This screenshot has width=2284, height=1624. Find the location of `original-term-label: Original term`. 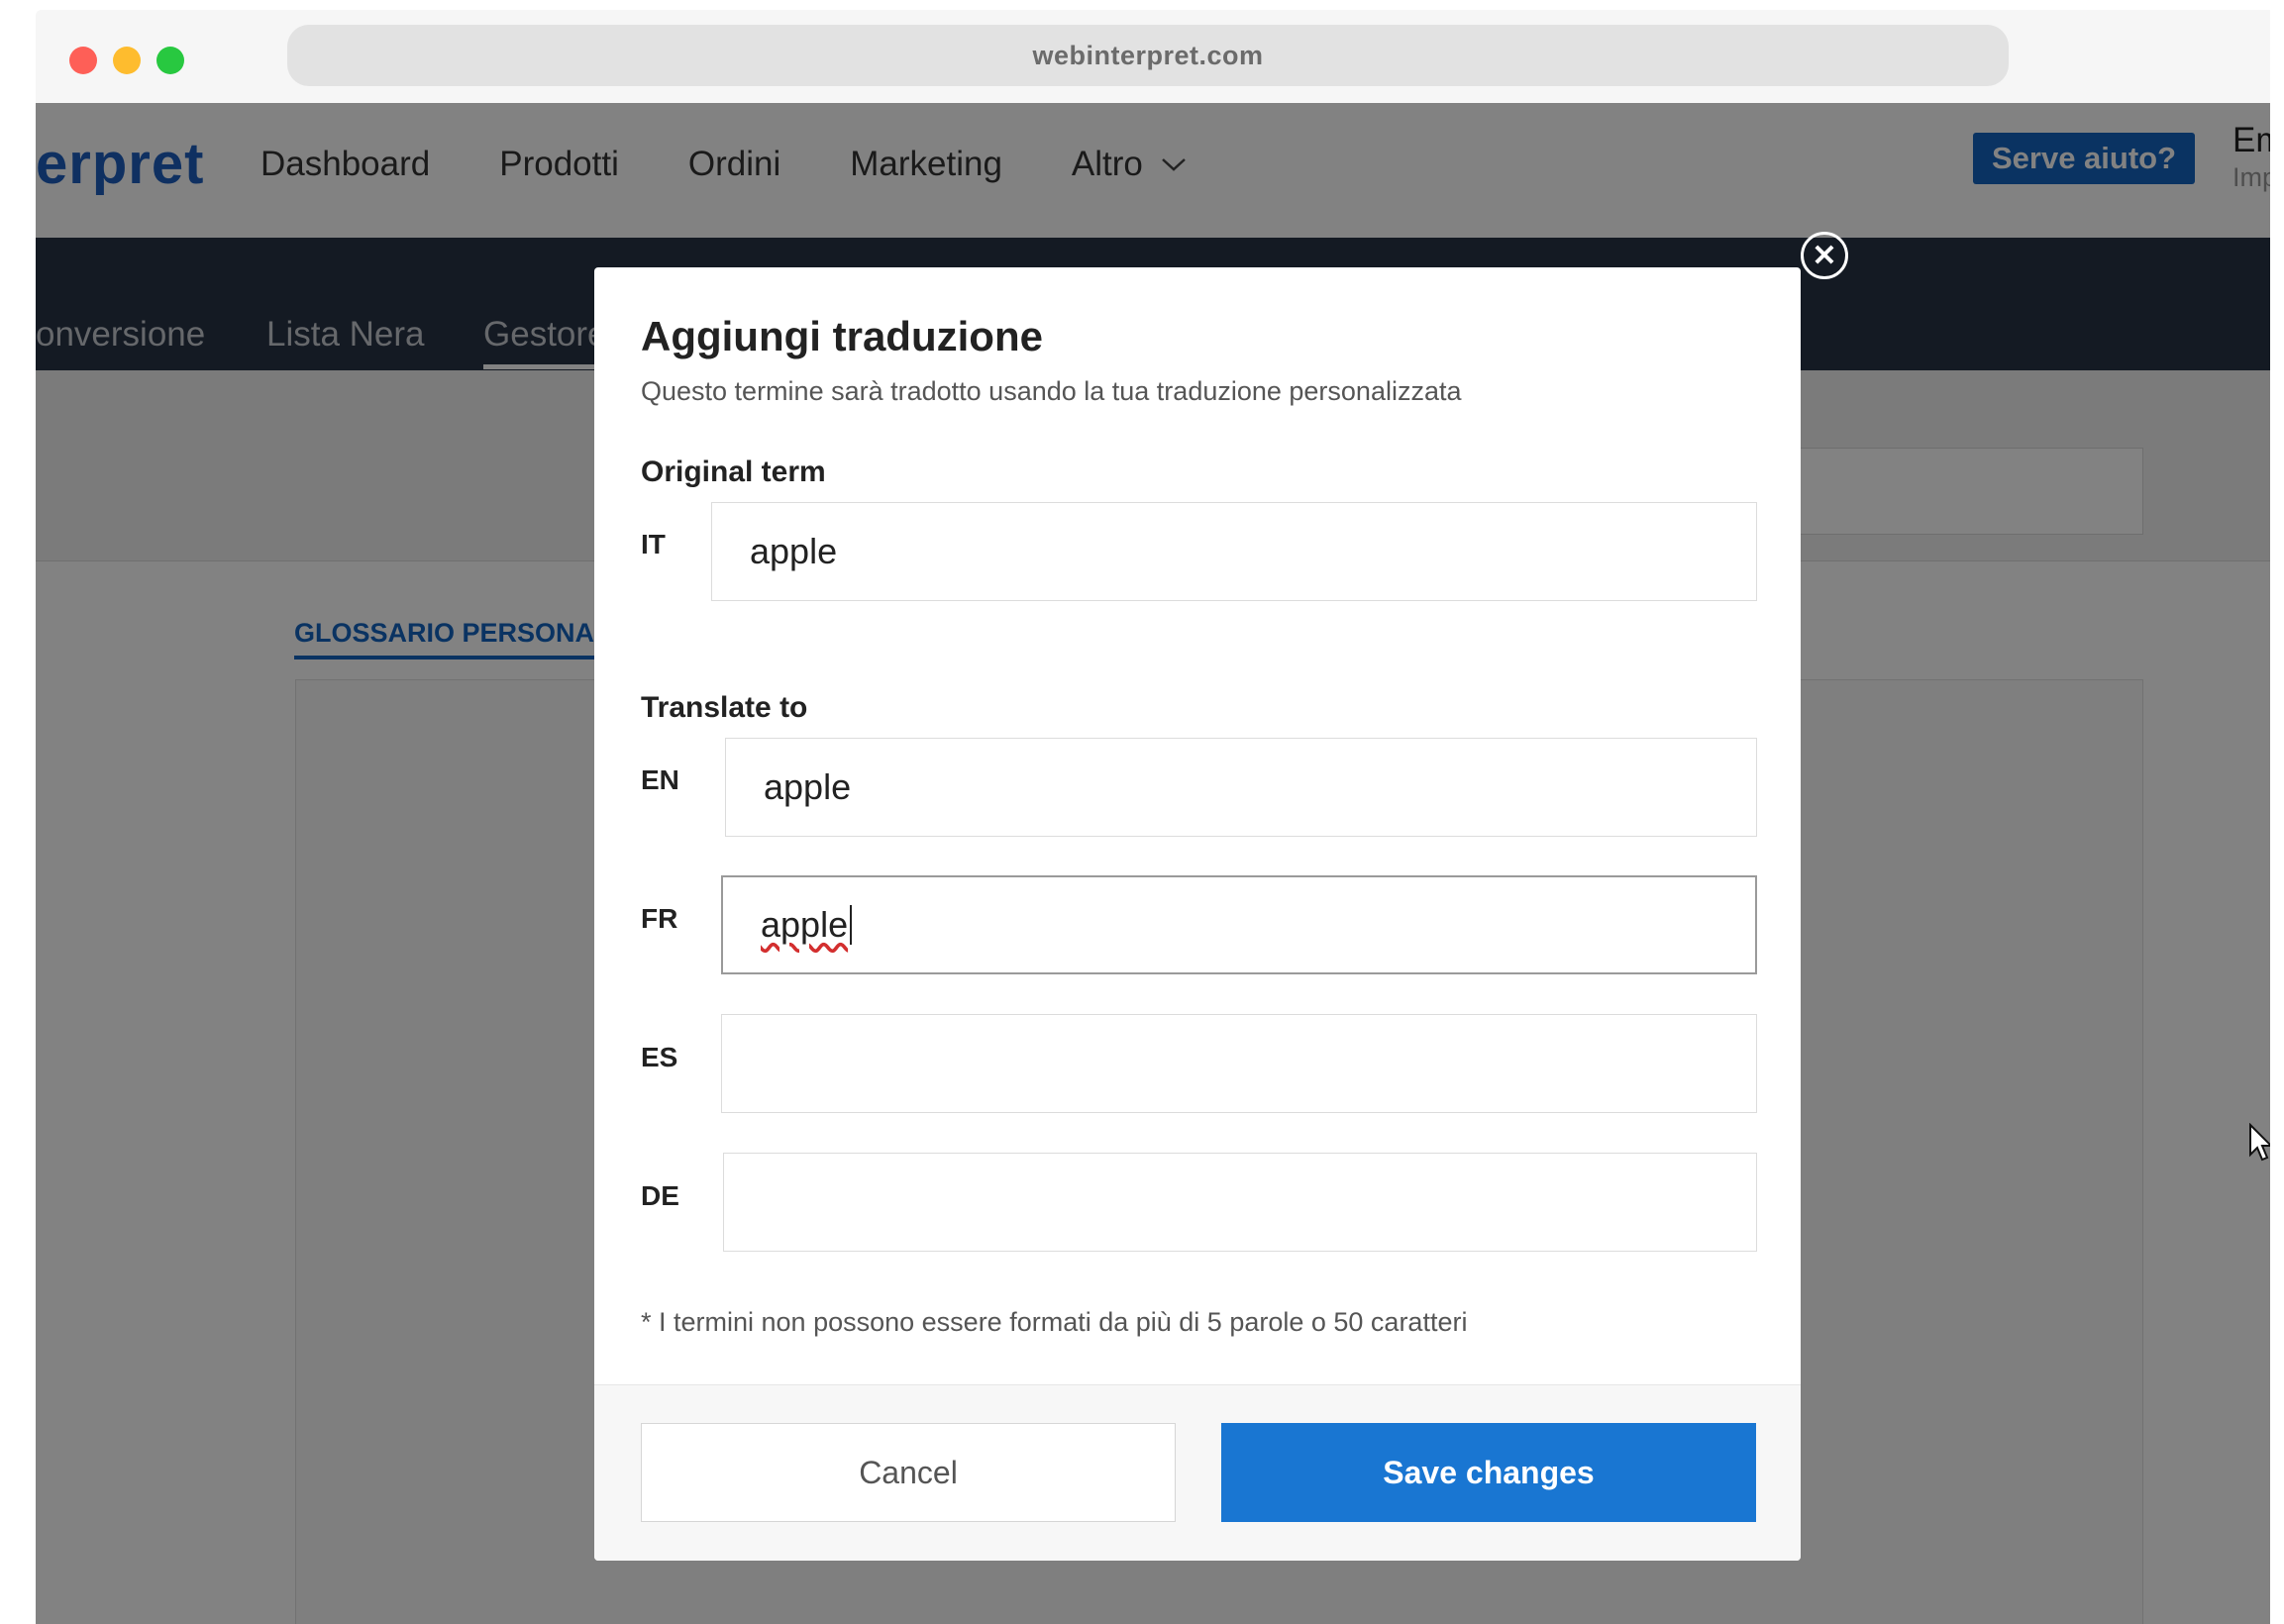

original-term-label: Original term is located at coordinates (733, 472).